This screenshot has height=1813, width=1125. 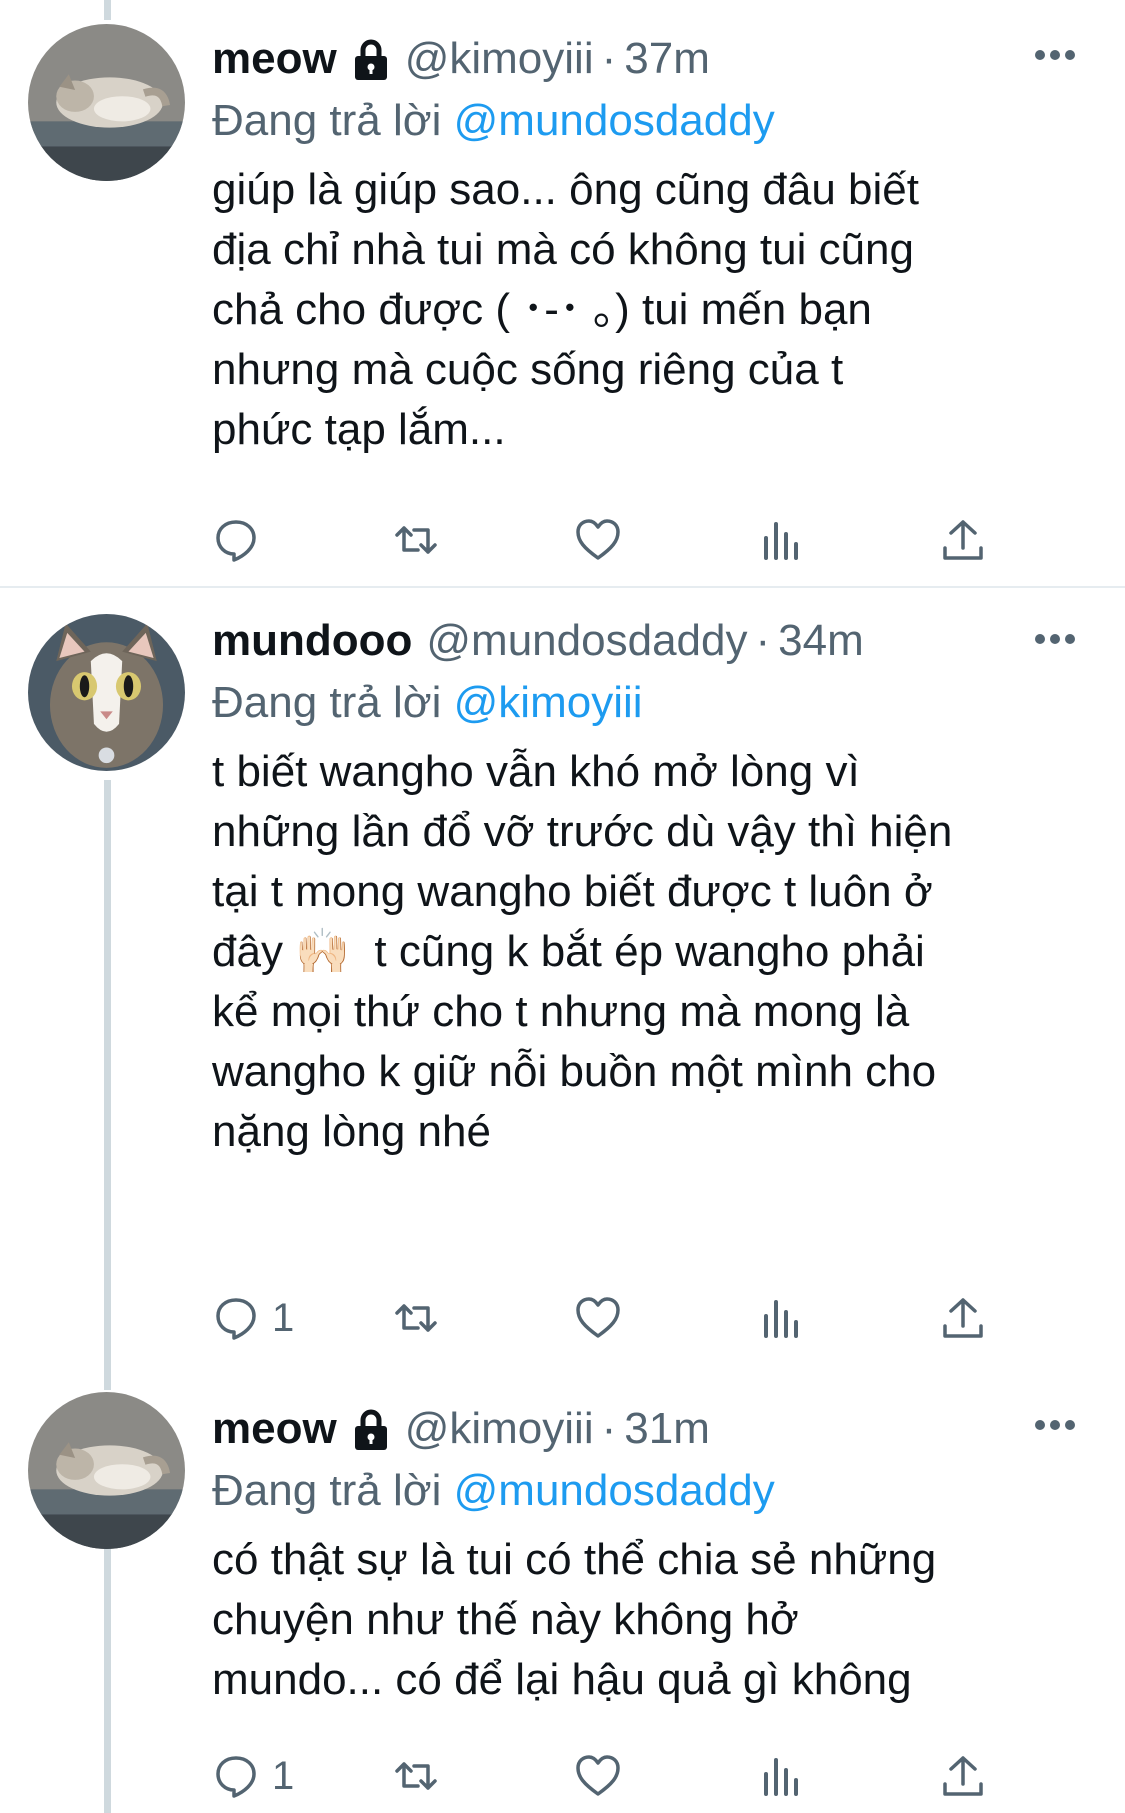 What do you see at coordinates (312, 641) in the screenshot?
I see `display-name: mundooo` at bounding box center [312, 641].